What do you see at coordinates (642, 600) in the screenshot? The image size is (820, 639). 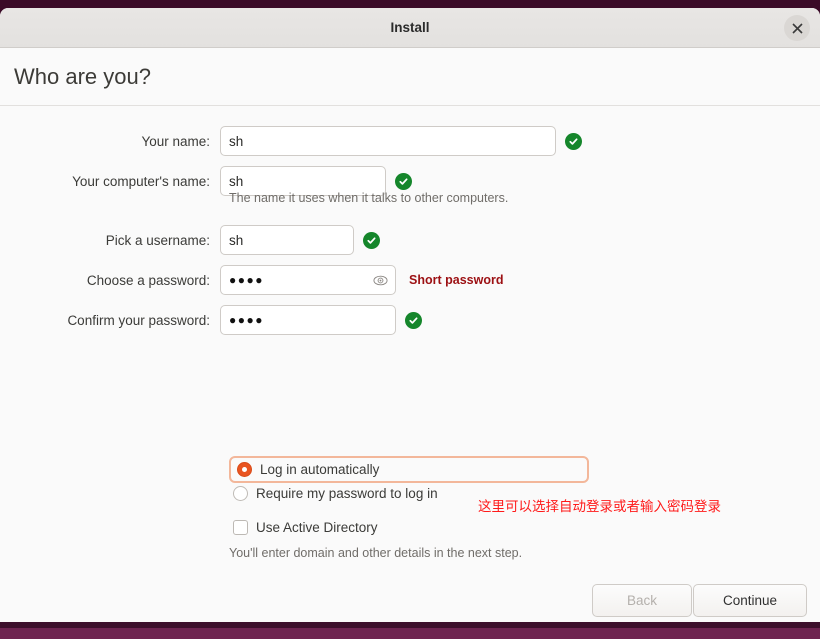 I see `back-button: Back` at bounding box center [642, 600].